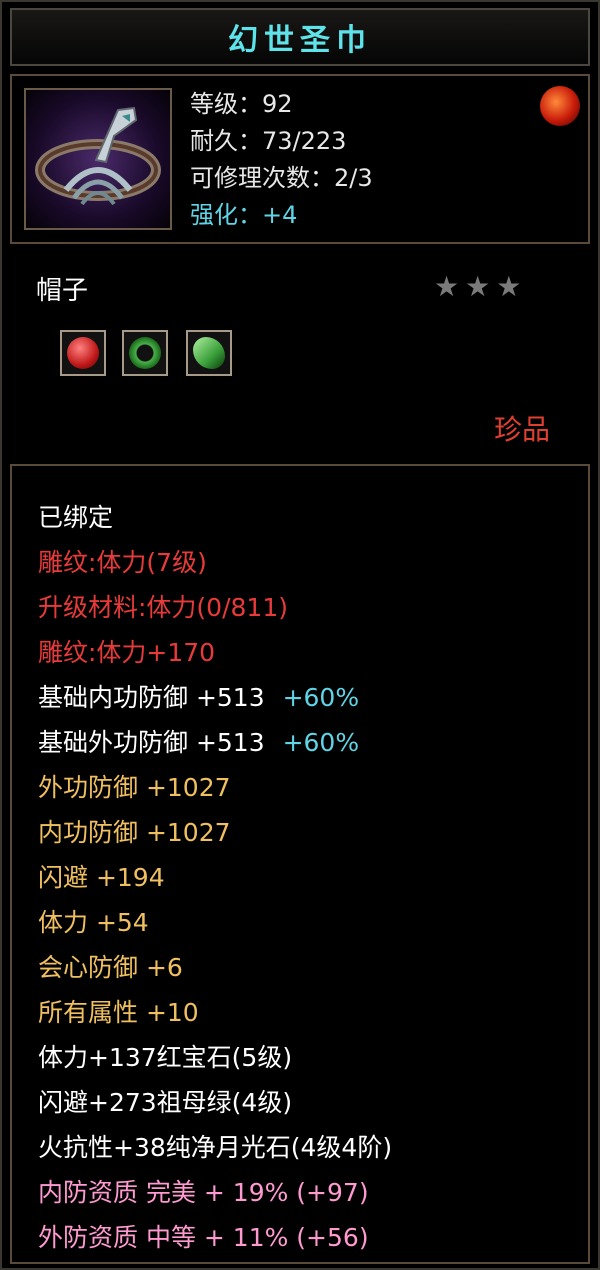 Image resolution: width=600 pixels, height=1270 pixels. I want to click on item-type: 帽子, so click(62, 291).